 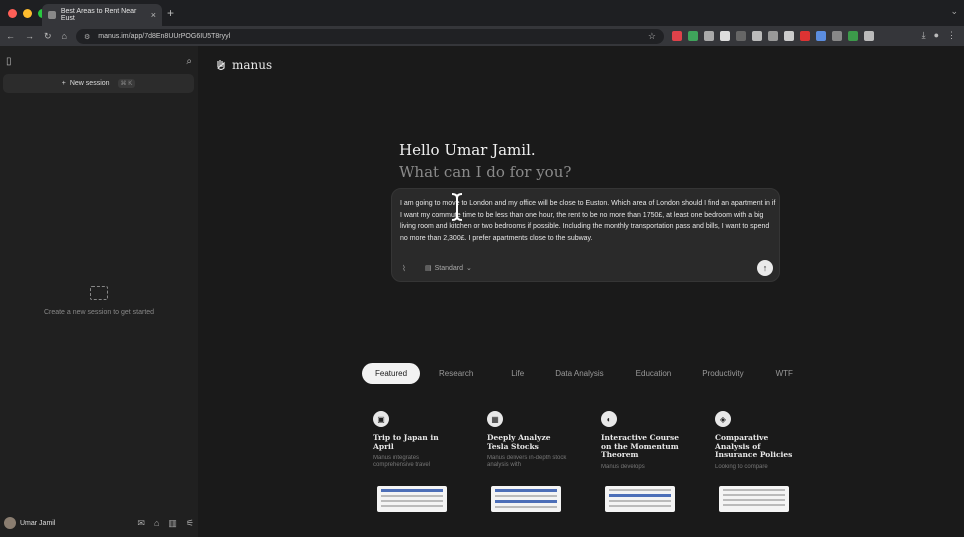 What do you see at coordinates (99, 312) in the screenshot?
I see `empty-state-text: Create a new session to get started` at bounding box center [99, 312].